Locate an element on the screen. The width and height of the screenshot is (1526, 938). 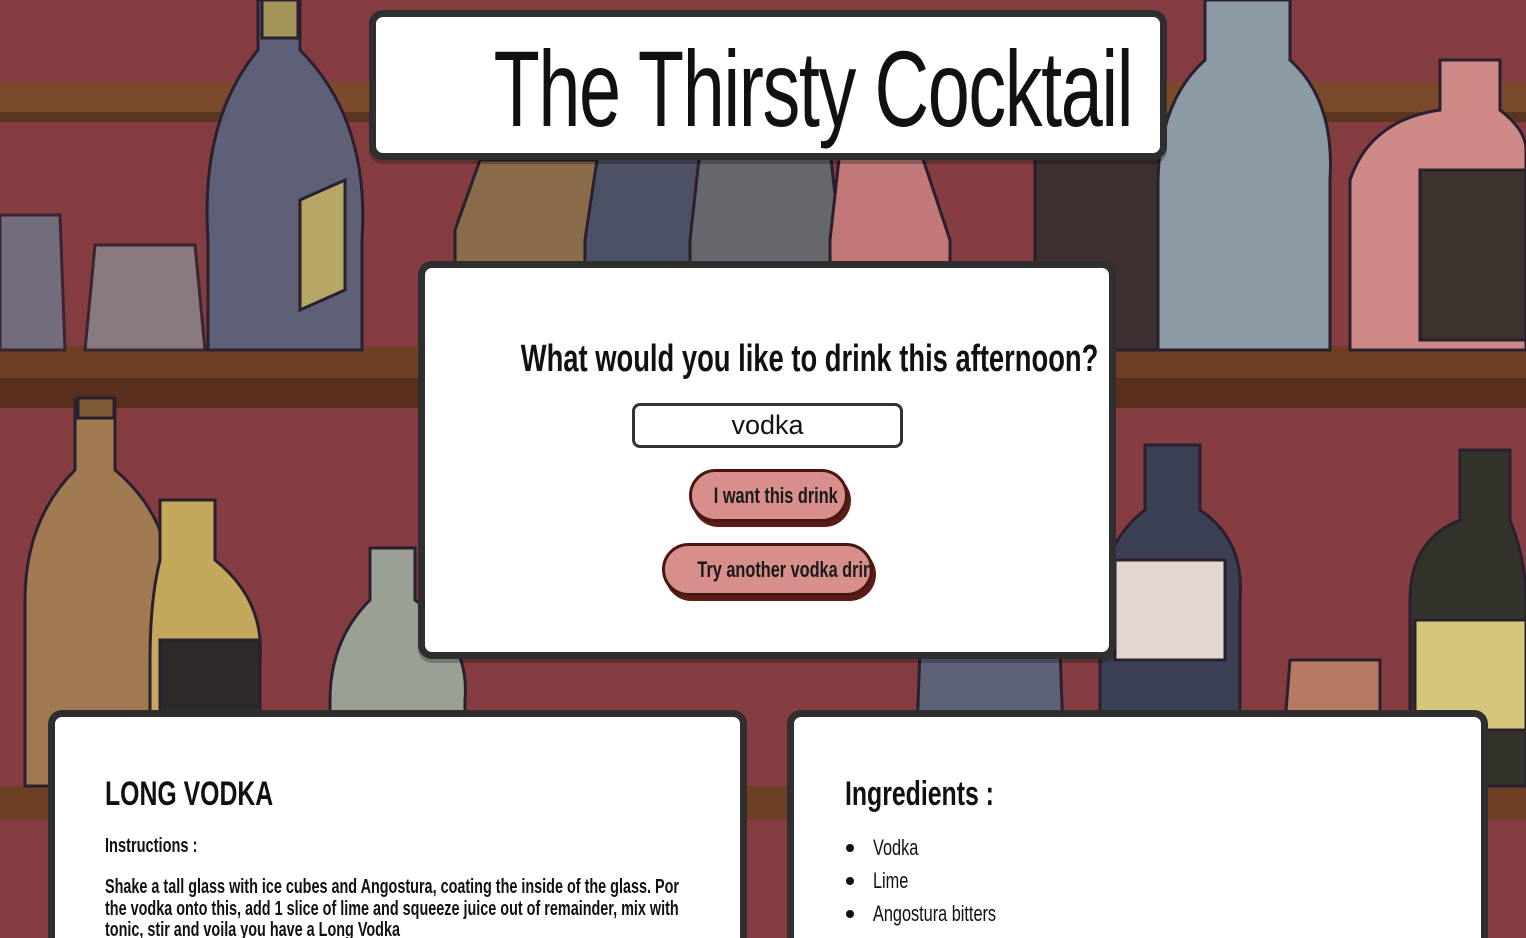
site-header: The Thirsty Cocktail is located at coordinates (768, 85).